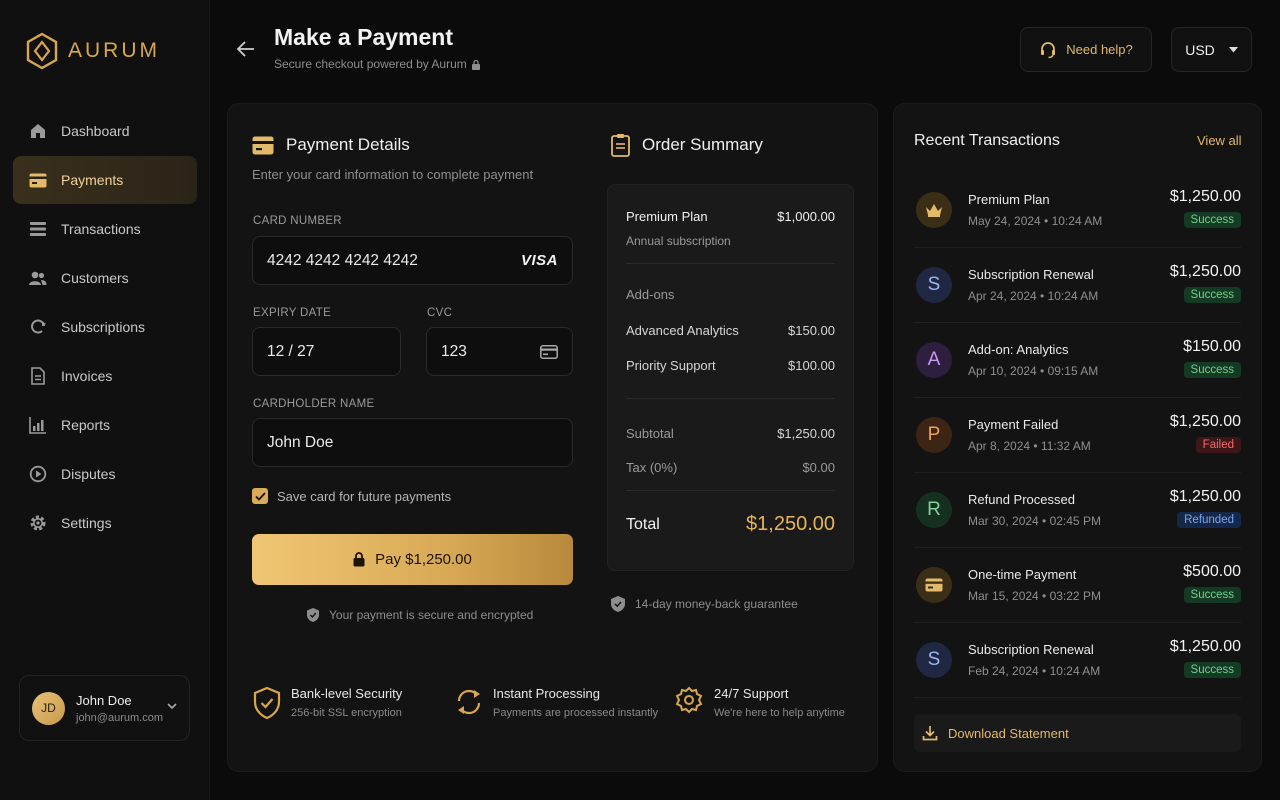  I want to click on tx-name: Payment Failed, so click(1013, 424).